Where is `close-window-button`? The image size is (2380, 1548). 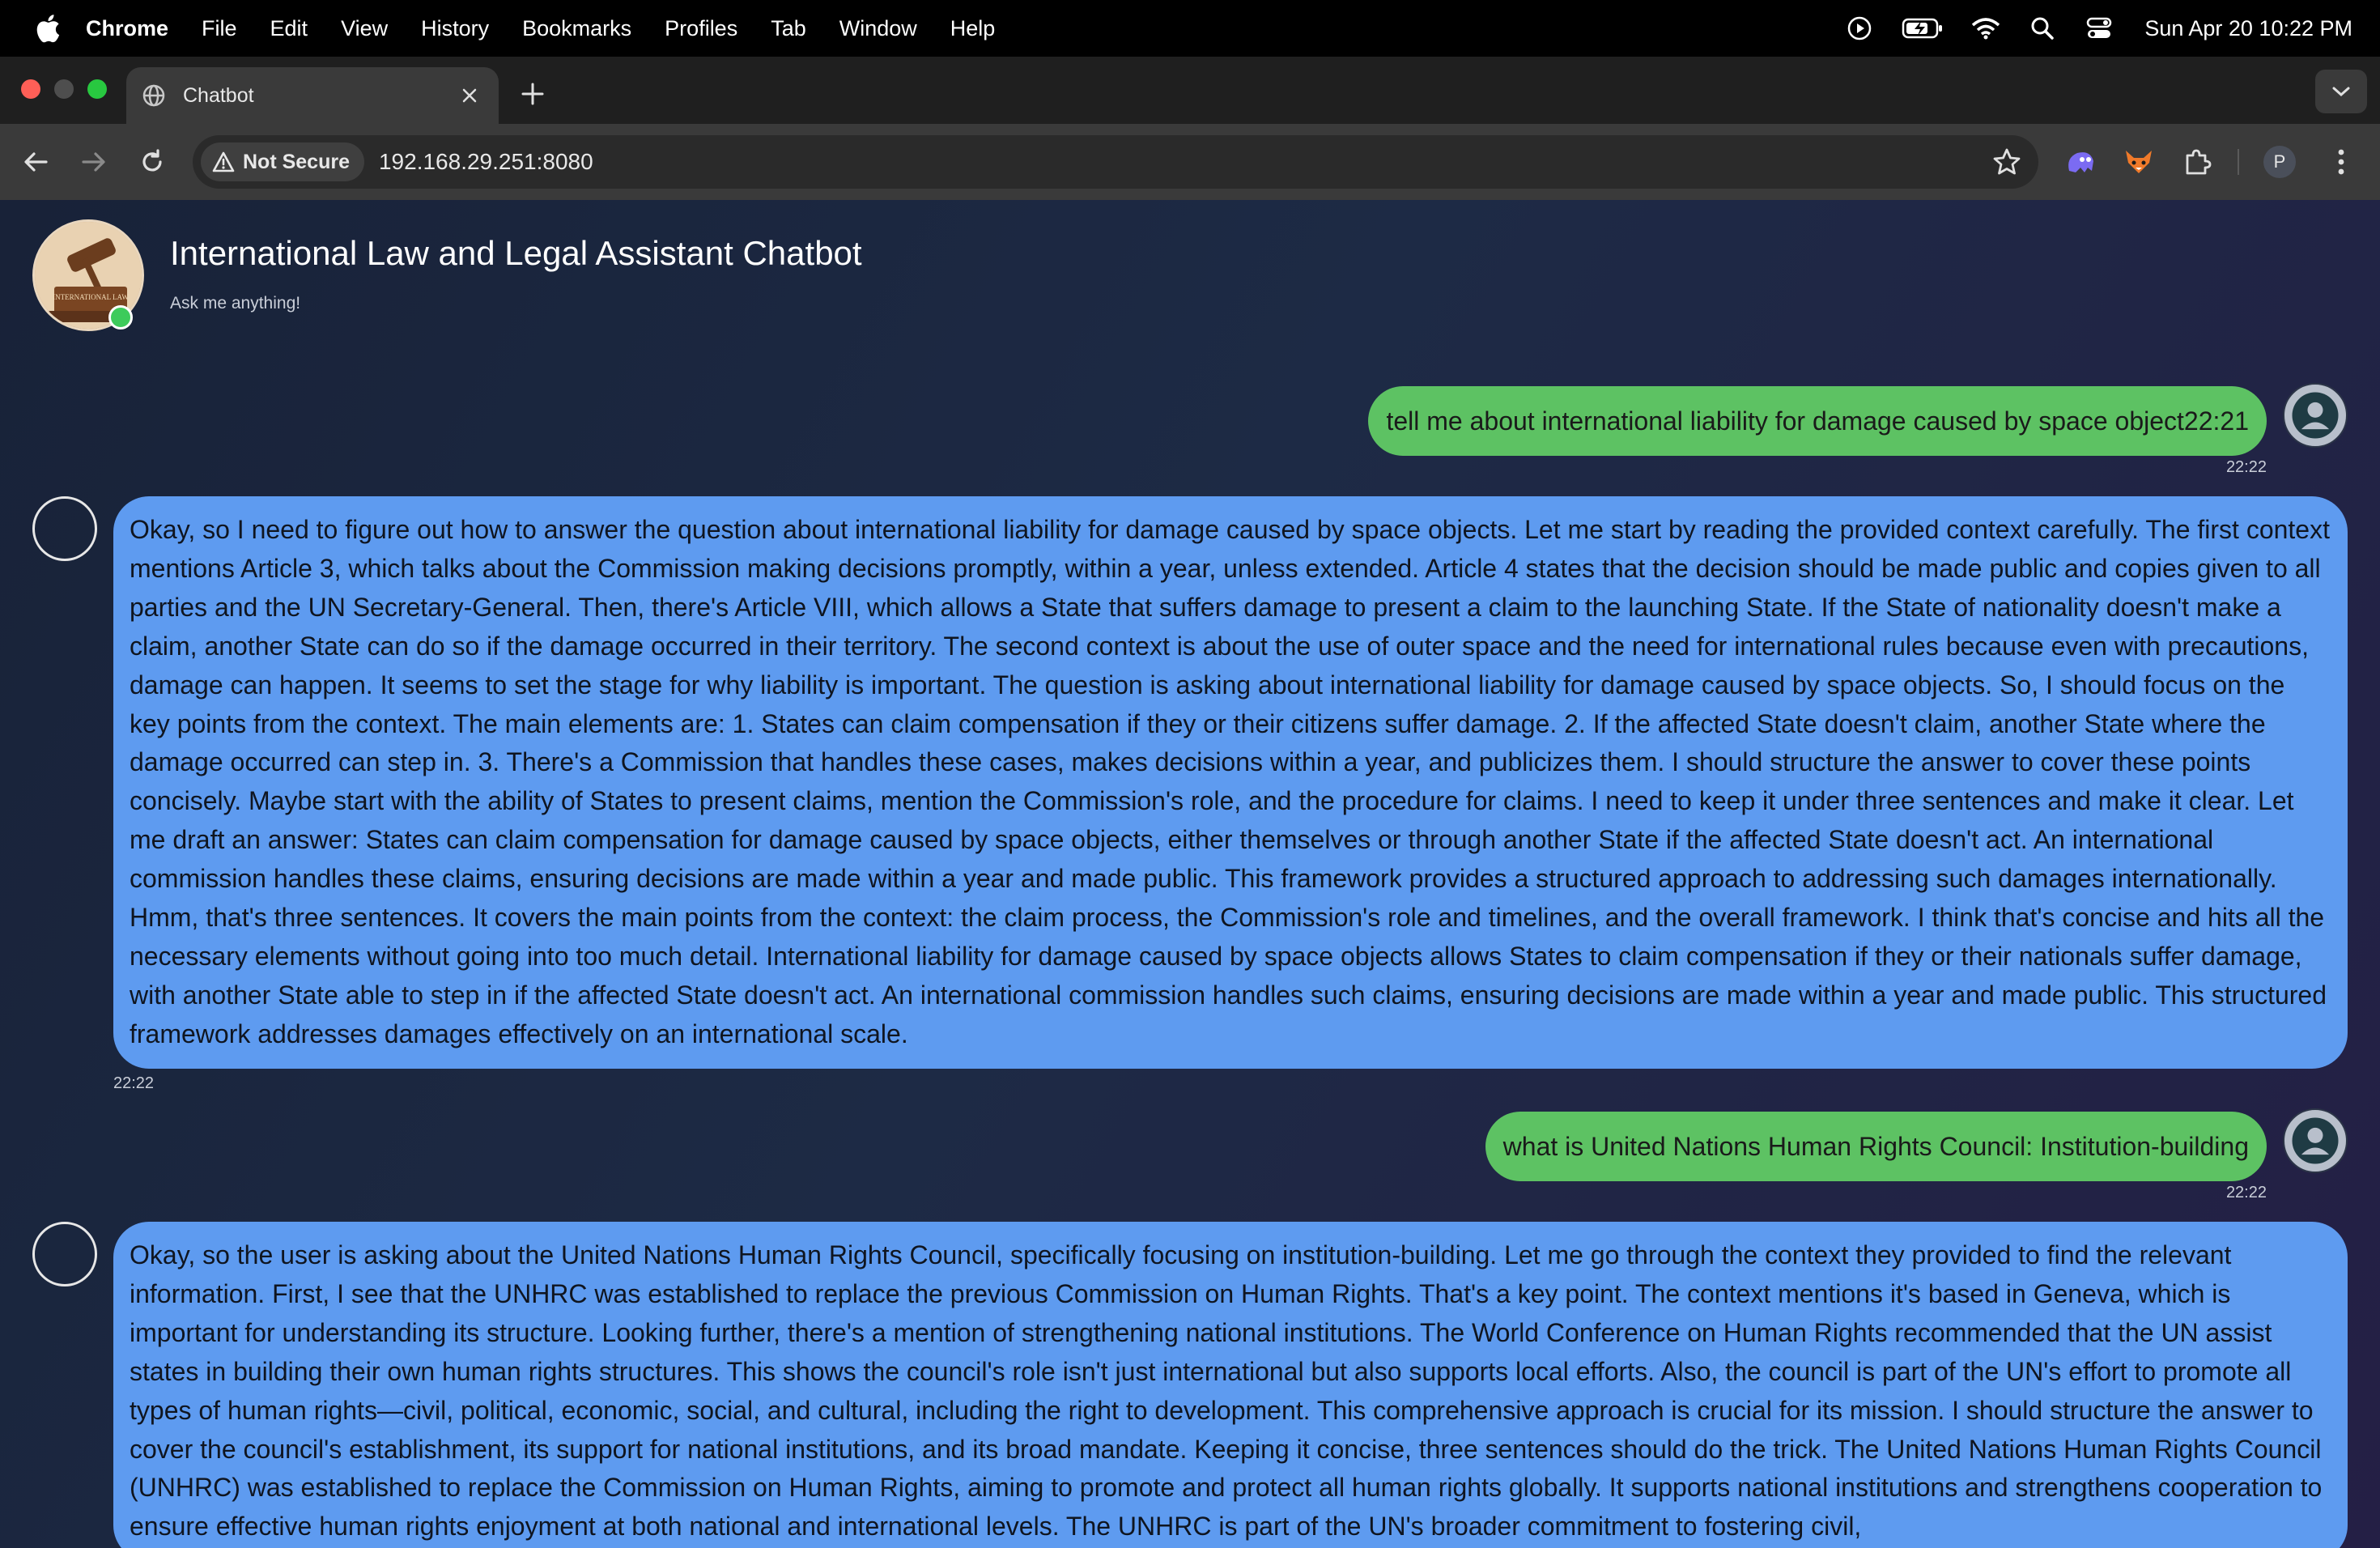
close-window-button is located at coordinates (31, 89).